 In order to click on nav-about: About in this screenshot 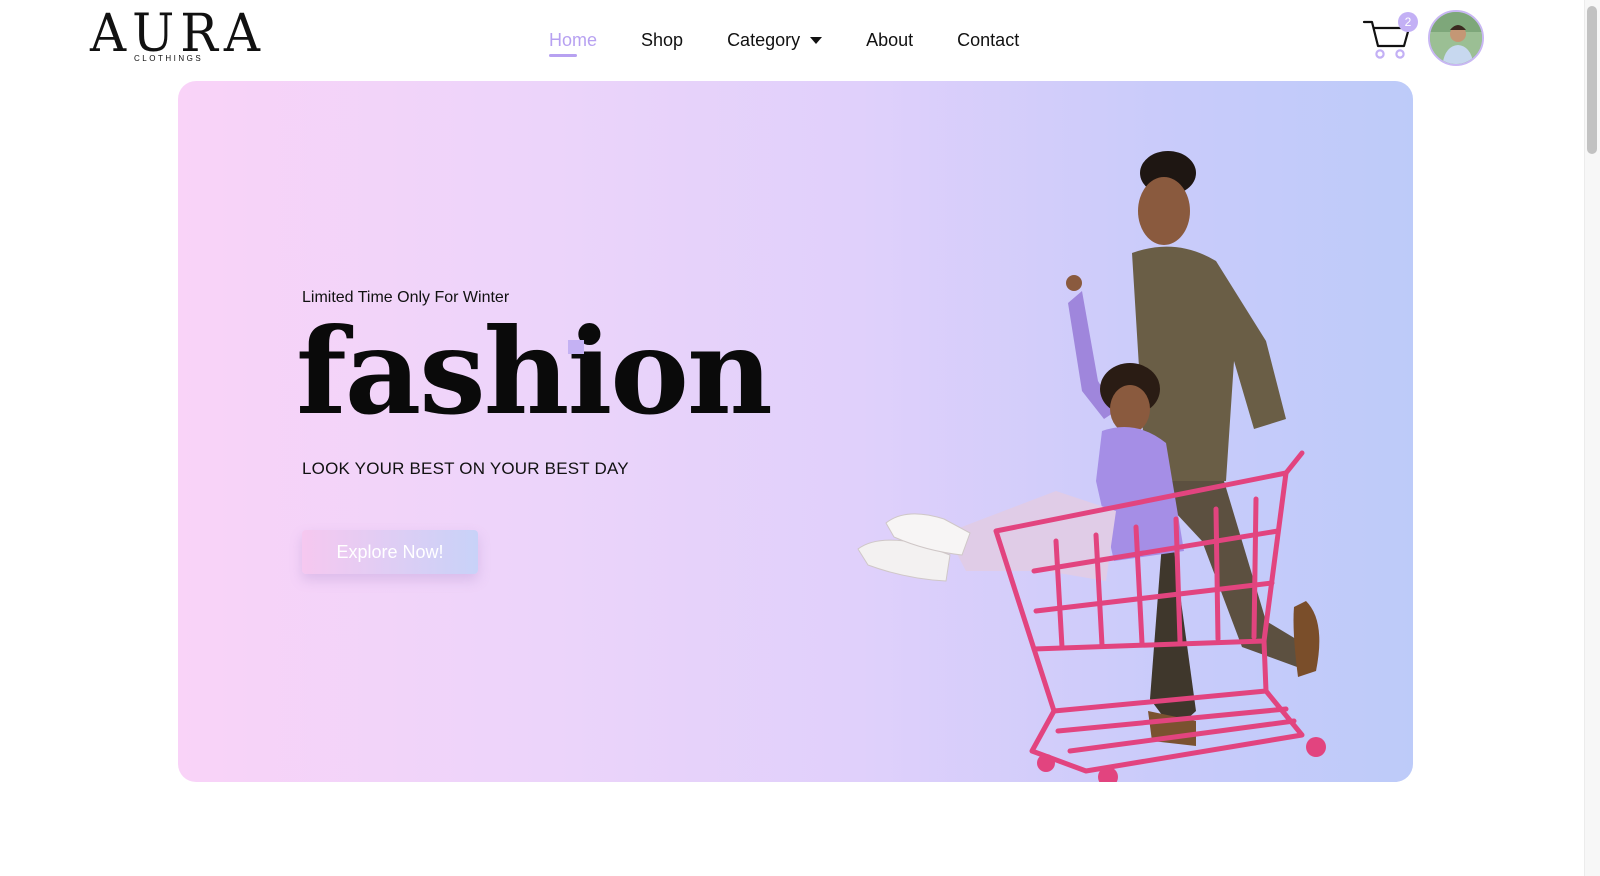, I will do `click(889, 40)`.